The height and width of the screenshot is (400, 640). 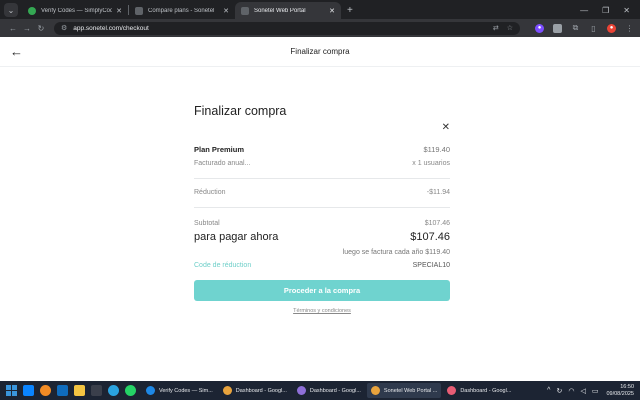 What do you see at coordinates (575, 28) in the screenshot?
I see `extensions-puzzle-icon: ⧉` at bounding box center [575, 28].